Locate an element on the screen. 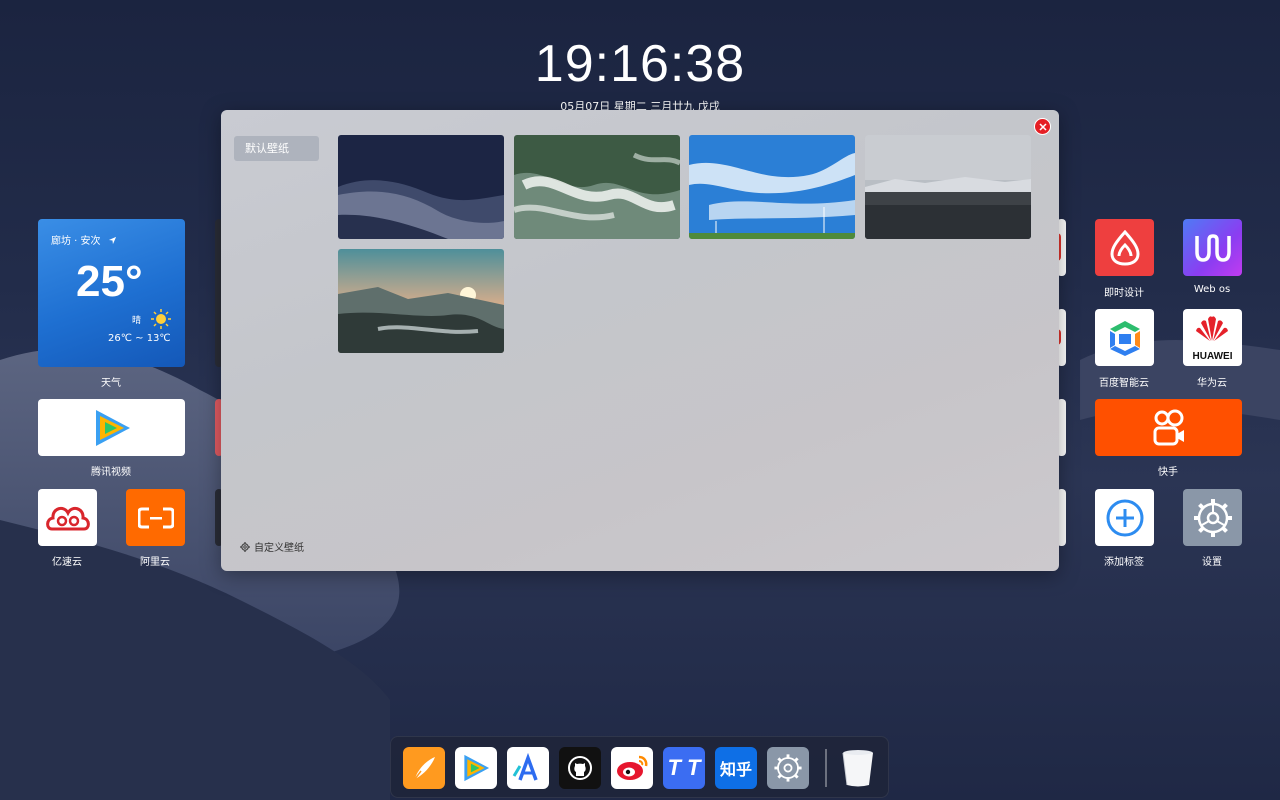 Image resolution: width=1280 pixels, height=800 pixels. huawei-cloud-label: 华为云 is located at coordinates (1212, 383).